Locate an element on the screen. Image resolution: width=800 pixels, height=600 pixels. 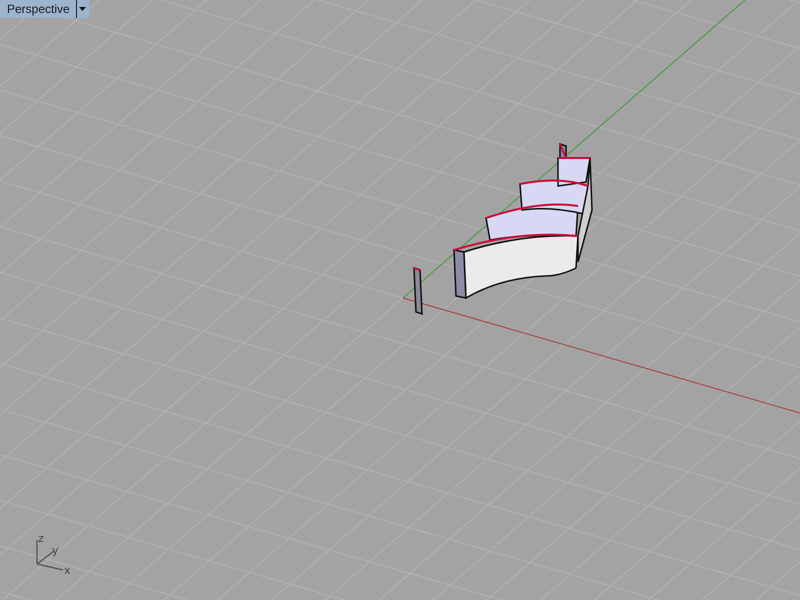
axis-label: y is located at coordinates (55, 550).